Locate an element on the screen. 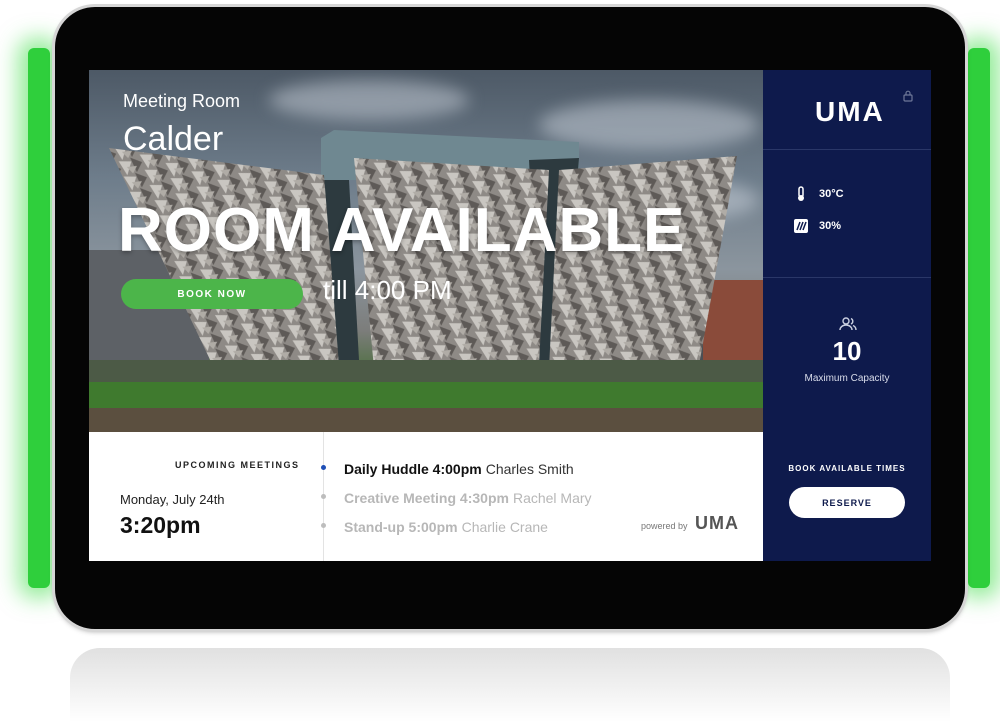 This screenshot has height=722, width=1000. powered-by-logo: UMA is located at coordinates (717, 523).